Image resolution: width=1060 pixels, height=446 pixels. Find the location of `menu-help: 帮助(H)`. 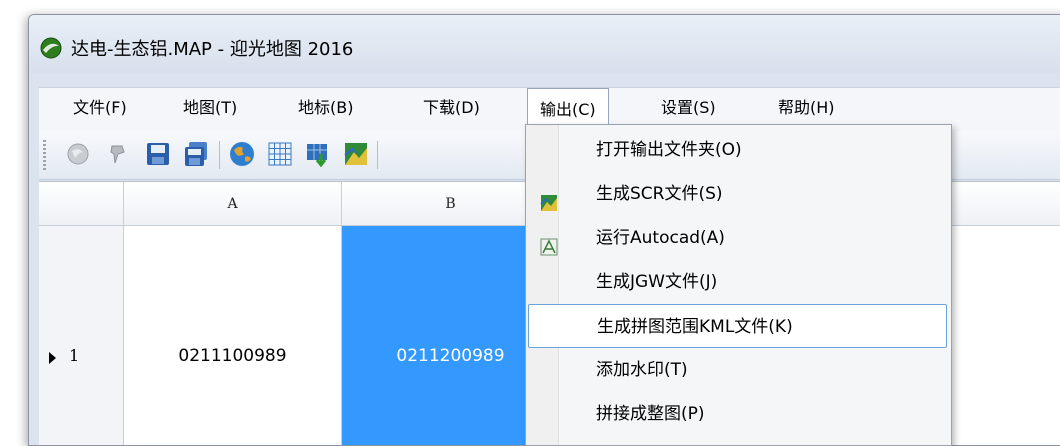

menu-help: 帮助(H) is located at coordinates (806, 108).